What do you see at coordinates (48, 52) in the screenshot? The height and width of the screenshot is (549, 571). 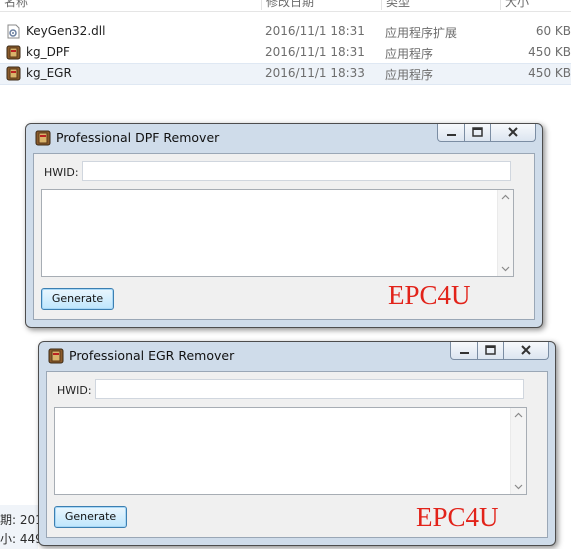 I see `file-name: kg_DPF` at bounding box center [48, 52].